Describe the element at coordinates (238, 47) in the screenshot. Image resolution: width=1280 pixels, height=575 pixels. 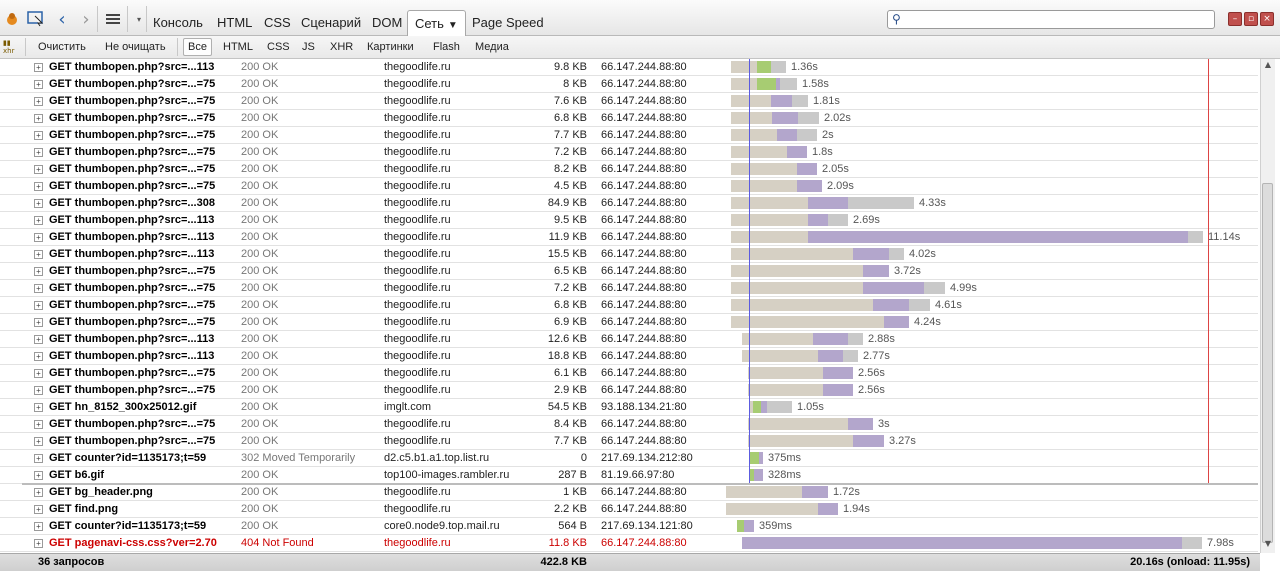
I see `filter-html: HTML` at that location.